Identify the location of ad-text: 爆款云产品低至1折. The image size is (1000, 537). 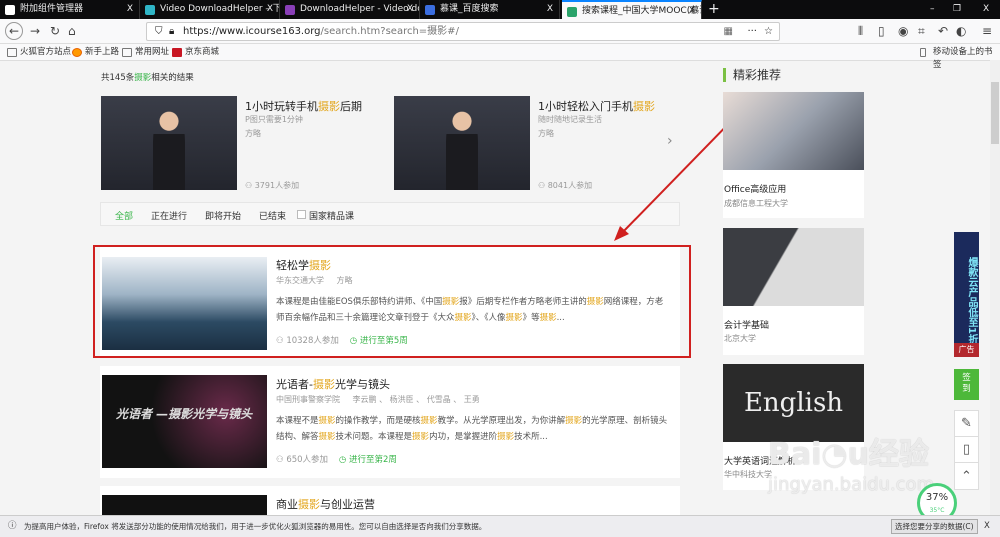
(971, 300).